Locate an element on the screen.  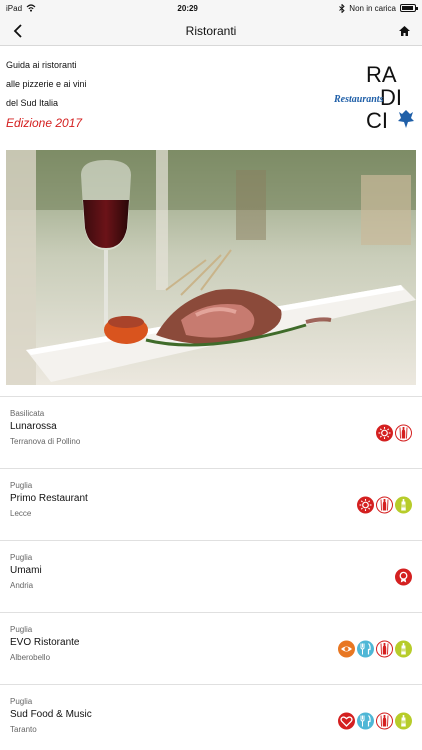
restaurant-row: Puglia EVO Ristorante Alberobello is located at coordinates (211, 649).